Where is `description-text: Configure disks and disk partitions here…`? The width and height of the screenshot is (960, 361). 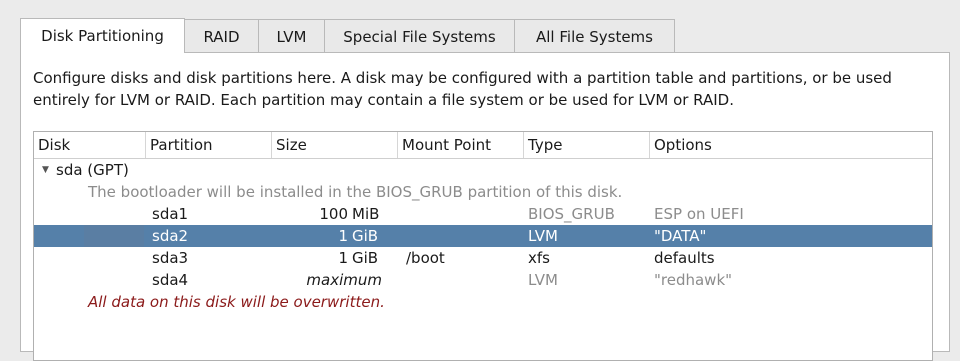 description-text: Configure disks and disk partitions here… is located at coordinates (462, 89).